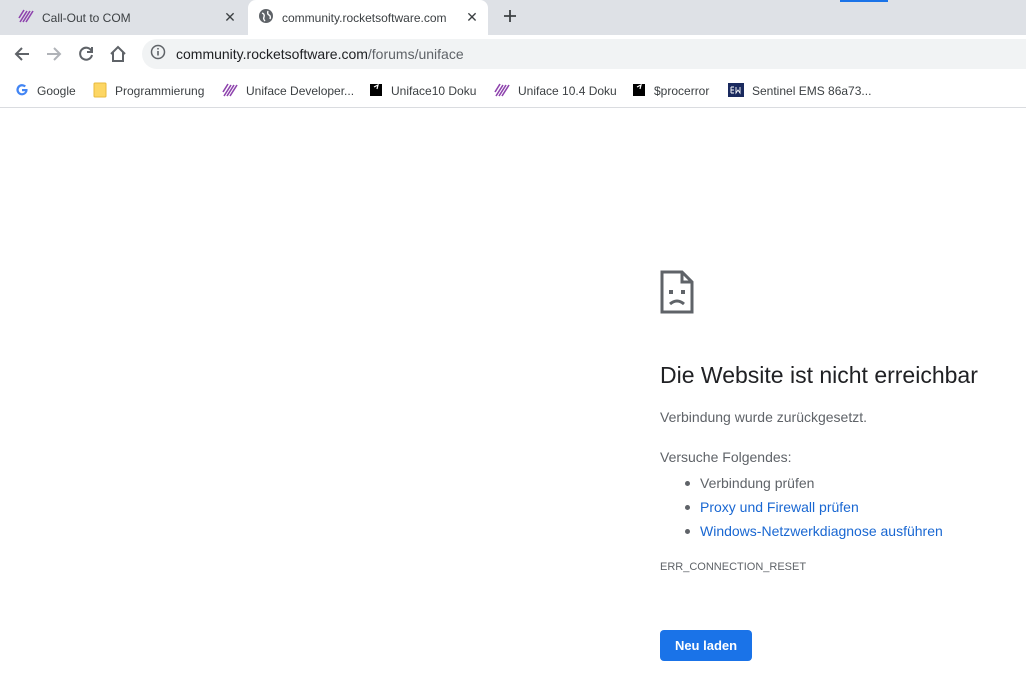 The image size is (1026, 684). Describe the element at coordinates (434, 91) in the screenshot. I see `bookmark-label: Uniface10 Doku` at that location.